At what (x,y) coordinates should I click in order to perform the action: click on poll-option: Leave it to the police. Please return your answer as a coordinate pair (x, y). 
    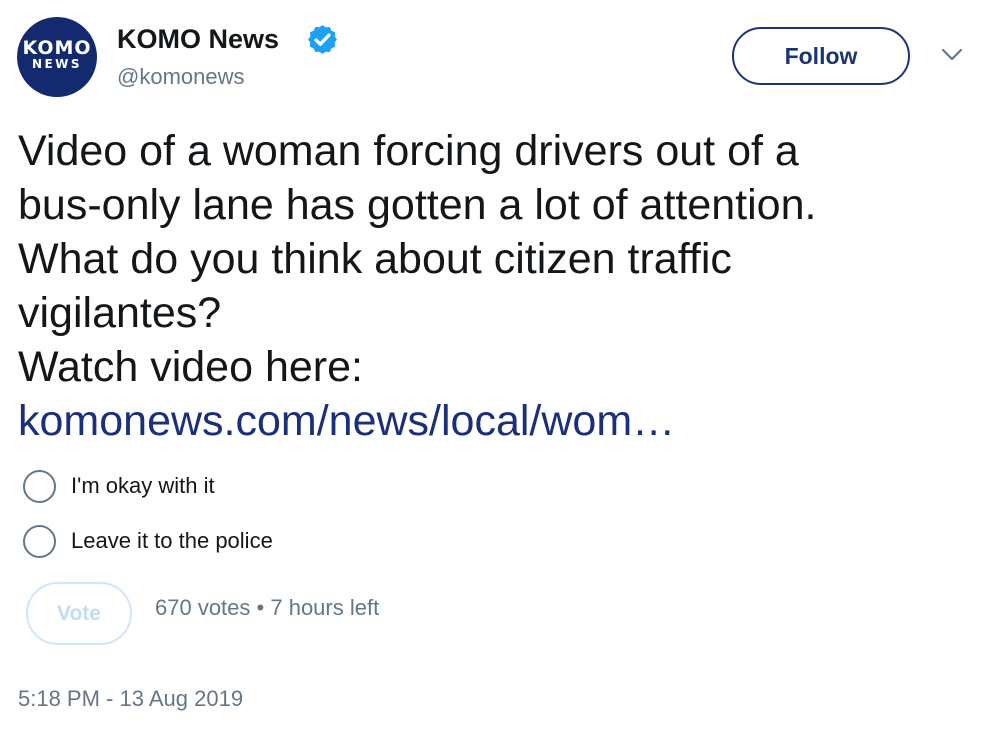
    Looking at the image, I should click on (223, 542).